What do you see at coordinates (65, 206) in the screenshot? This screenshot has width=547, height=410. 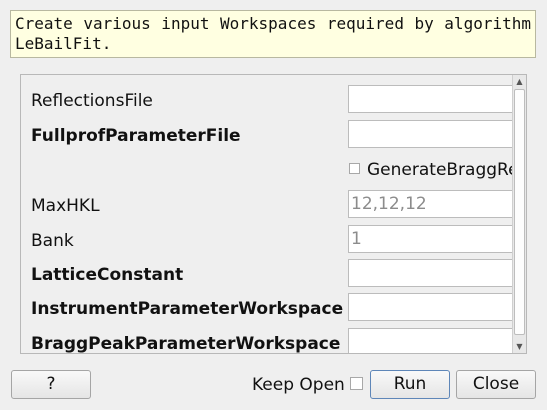 I see `max-hkl-label: MaxHKL` at bounding box center [65, 206].